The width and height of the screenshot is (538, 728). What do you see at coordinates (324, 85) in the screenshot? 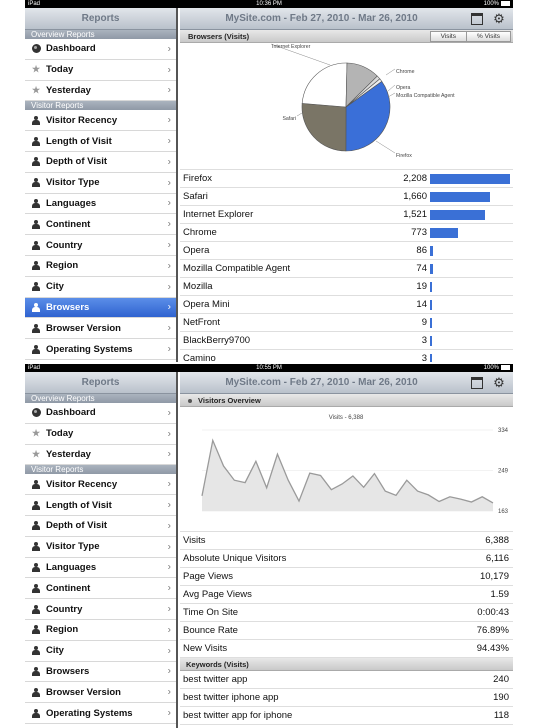
I see `pie-slice-internet-explorer` at bounding box center [324, 85].